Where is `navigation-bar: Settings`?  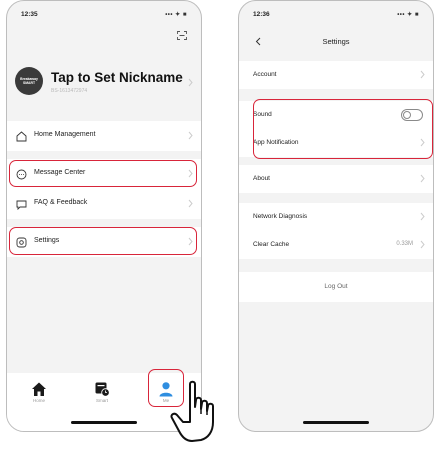
navigation-bar: Settings is located at coordinates (336, 41).